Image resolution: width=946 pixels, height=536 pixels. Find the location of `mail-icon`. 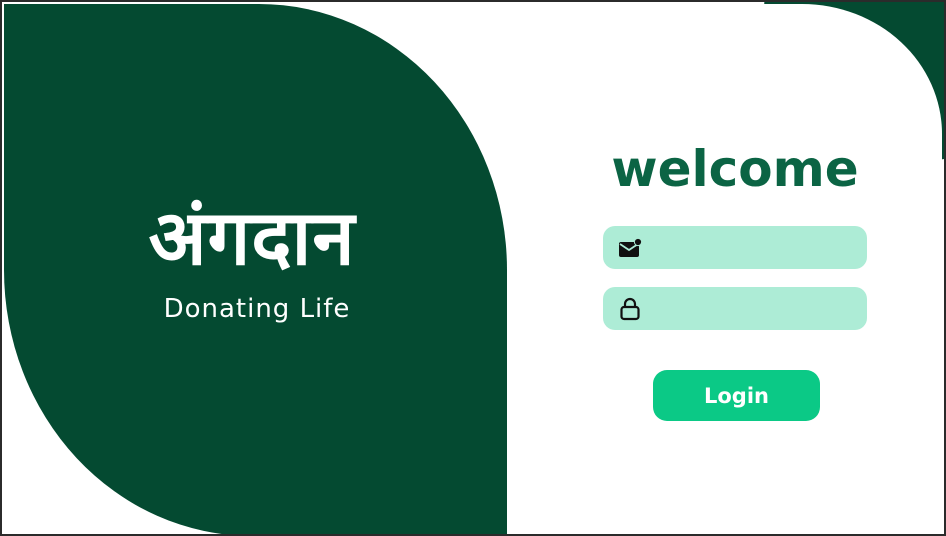

mail-icon is located at coordinates (630, 248).